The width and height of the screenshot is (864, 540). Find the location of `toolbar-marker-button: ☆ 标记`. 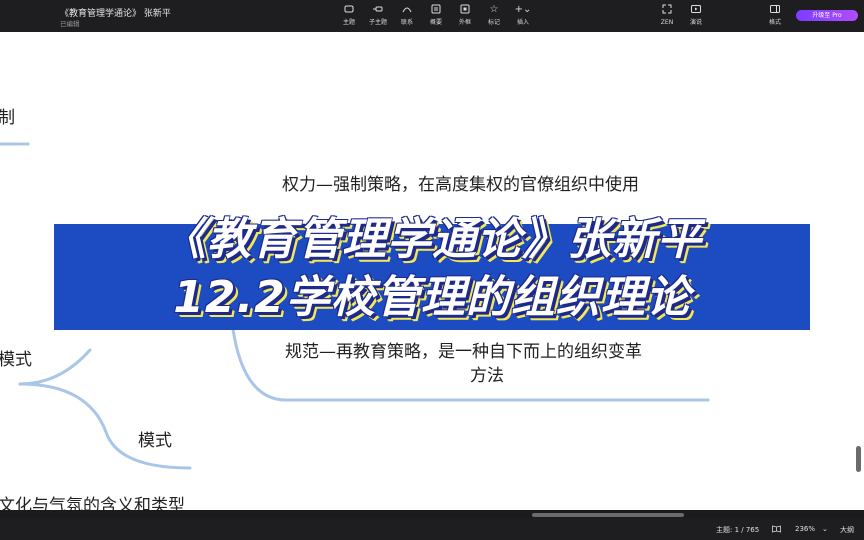

toolbar-marker-button: ☆ 标记 is located at coordinates (494, 15).